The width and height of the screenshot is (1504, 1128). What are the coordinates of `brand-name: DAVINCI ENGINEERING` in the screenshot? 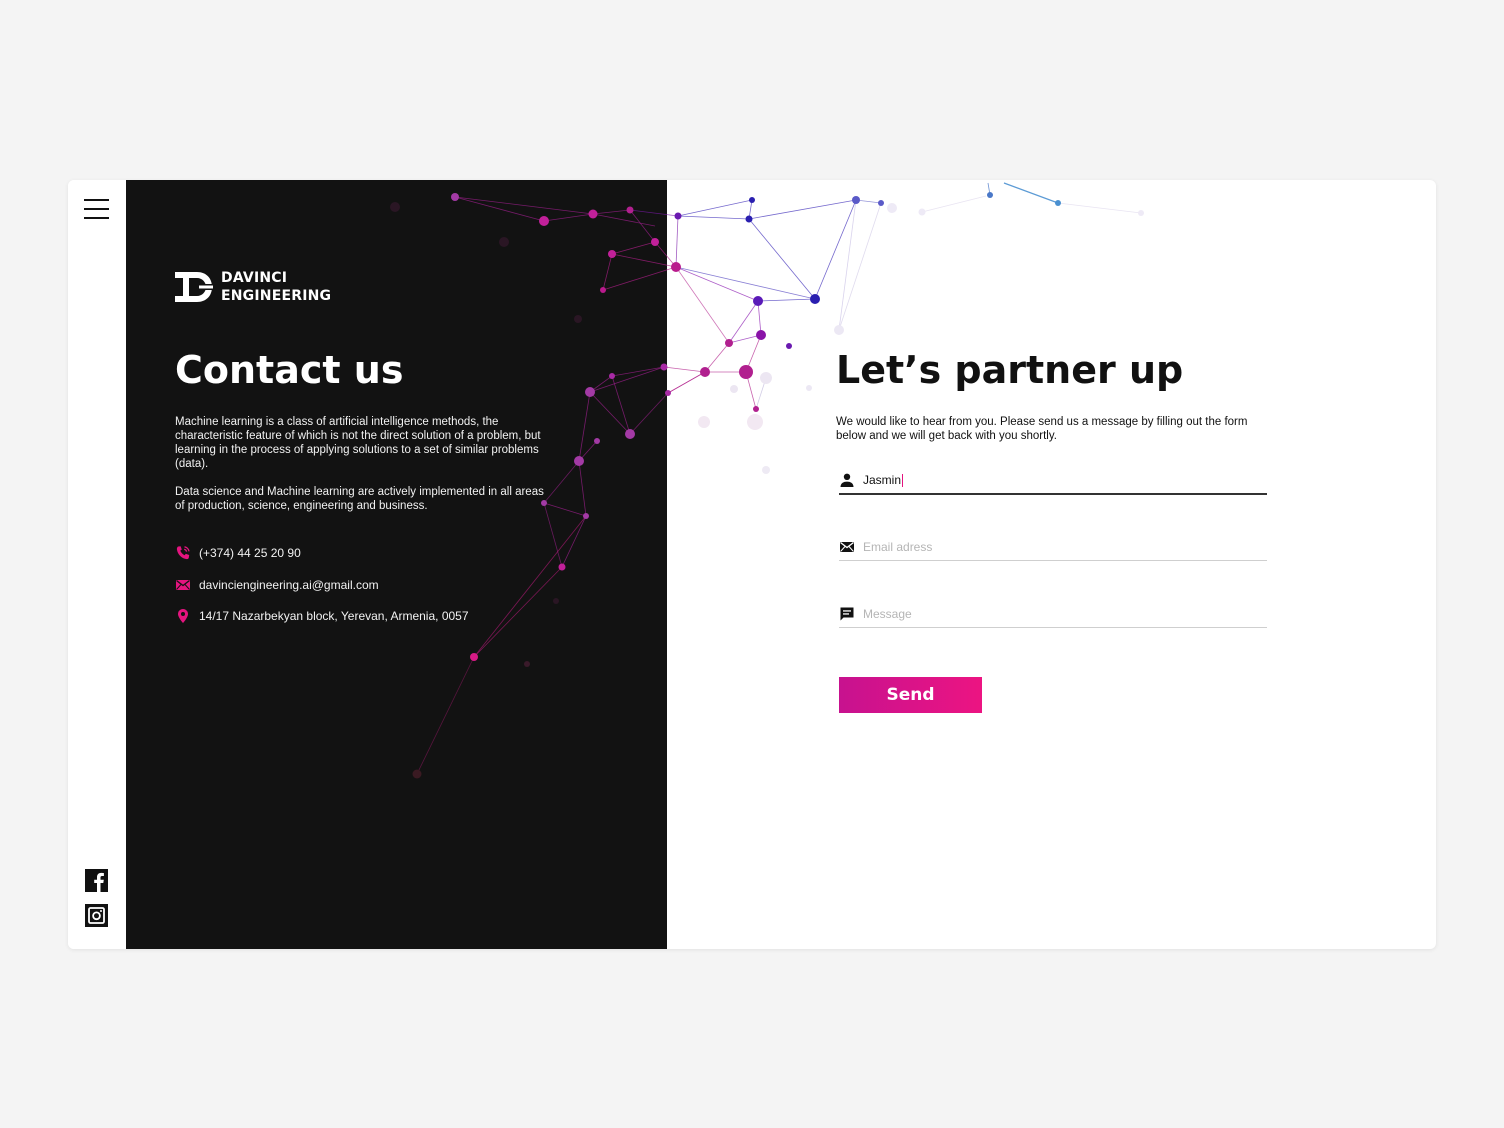 It's located at (276, 287).